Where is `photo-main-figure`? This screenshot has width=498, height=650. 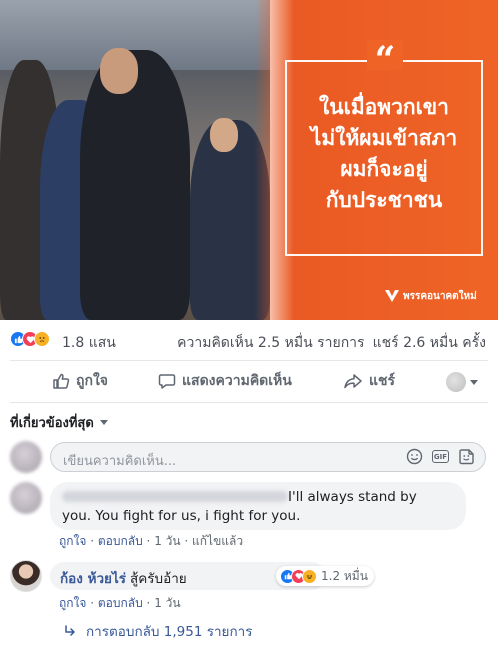 photo-main-figure is located at coordinates (135, 185).